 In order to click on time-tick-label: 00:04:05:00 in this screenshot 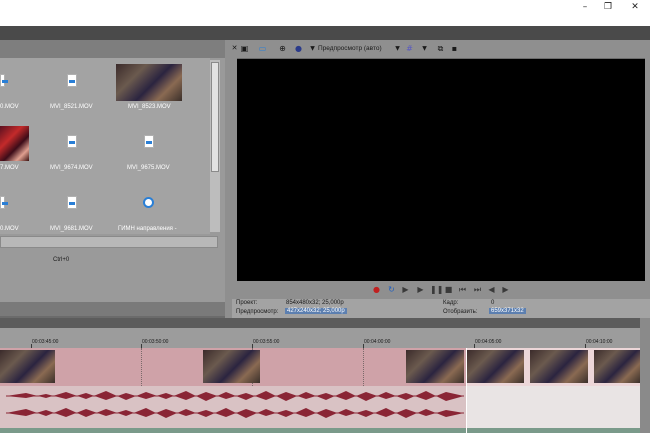, I will do `click(488, 342)`.